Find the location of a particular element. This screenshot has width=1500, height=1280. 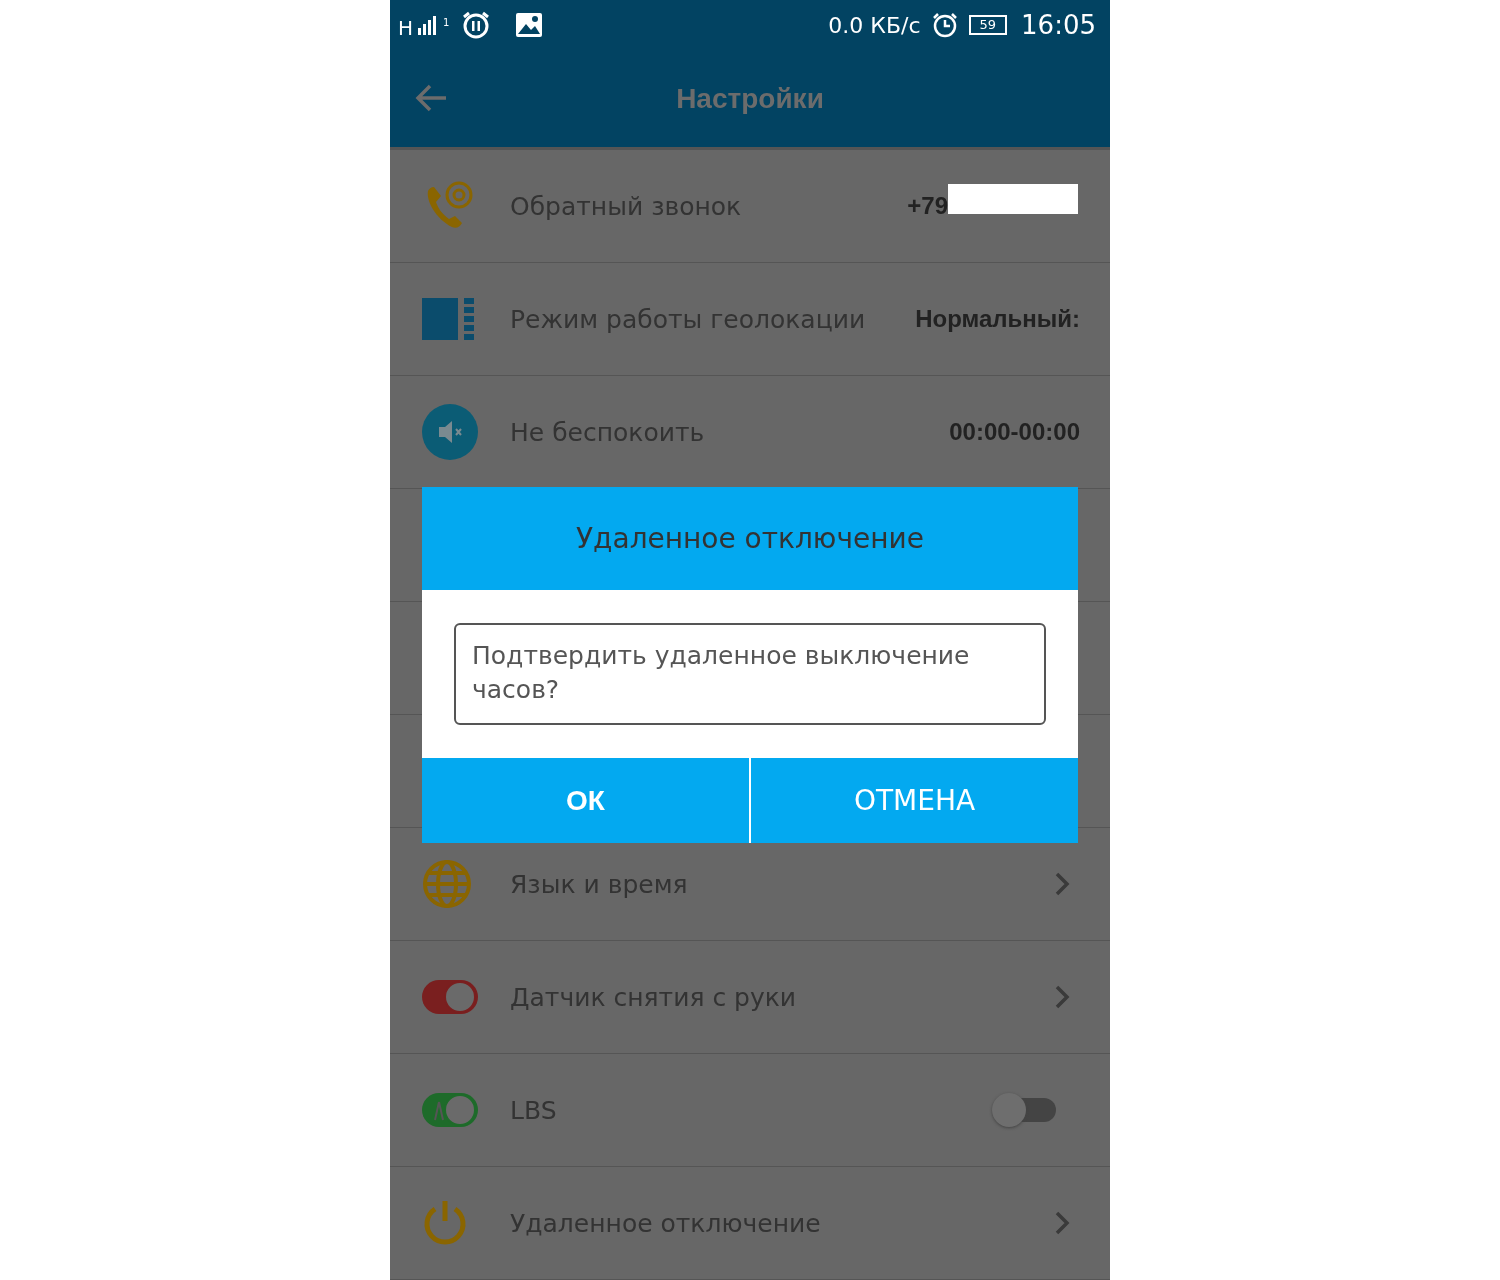

dialog-title: Удаленное отключение is located at coordinates (750, 538).